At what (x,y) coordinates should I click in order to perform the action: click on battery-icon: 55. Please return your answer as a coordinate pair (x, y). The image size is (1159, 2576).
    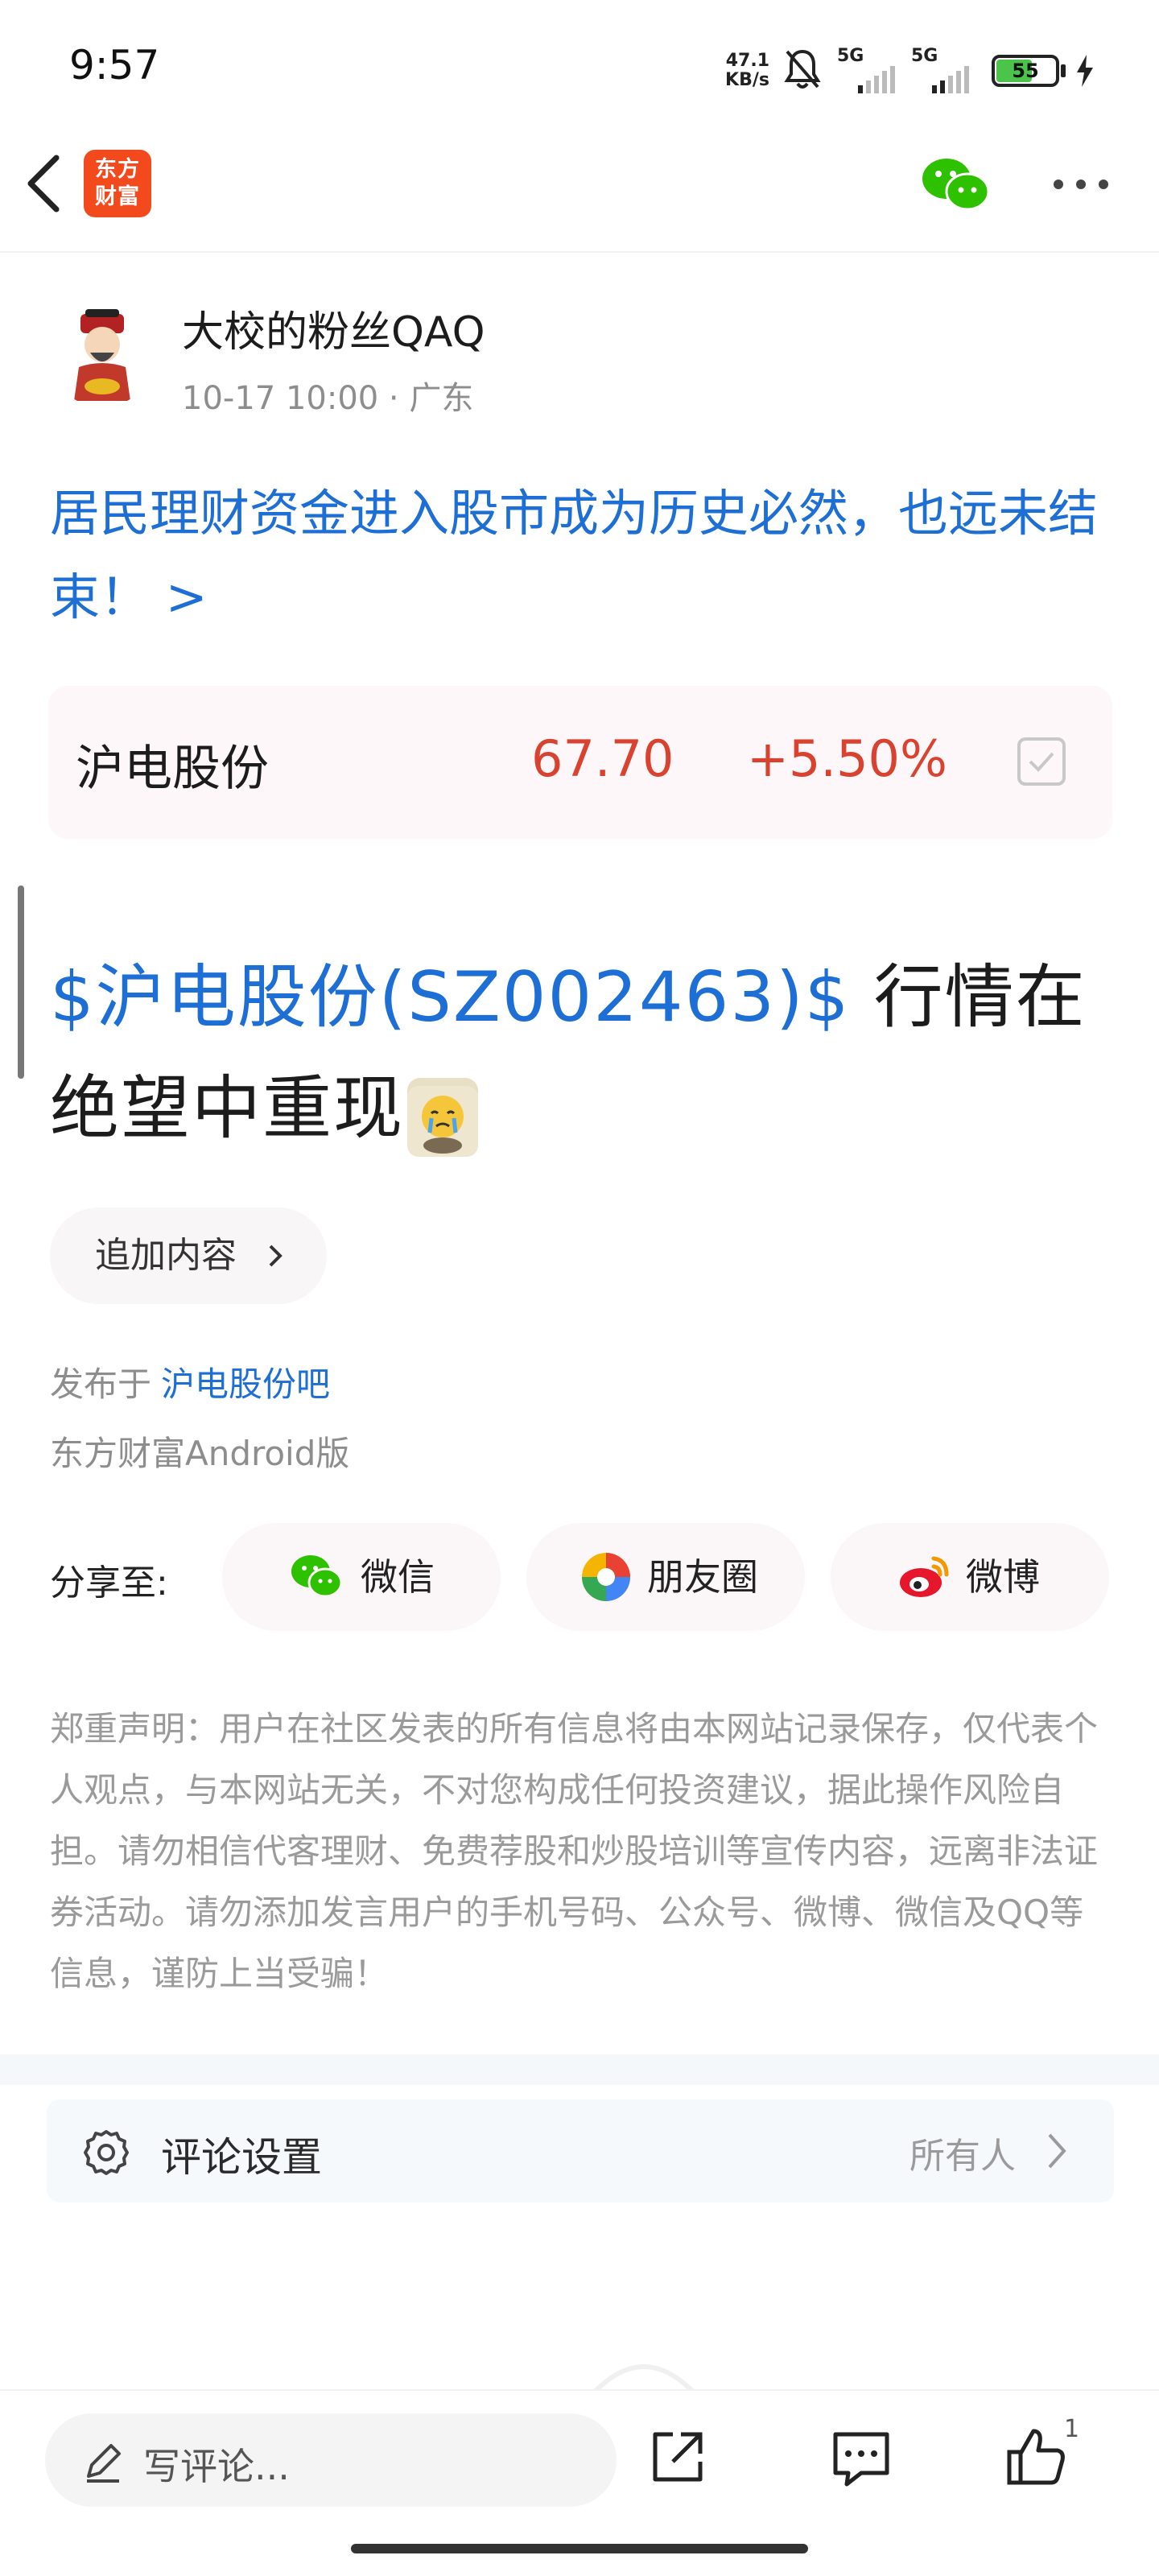
    Looking at the image, I should click on (1025, 71).